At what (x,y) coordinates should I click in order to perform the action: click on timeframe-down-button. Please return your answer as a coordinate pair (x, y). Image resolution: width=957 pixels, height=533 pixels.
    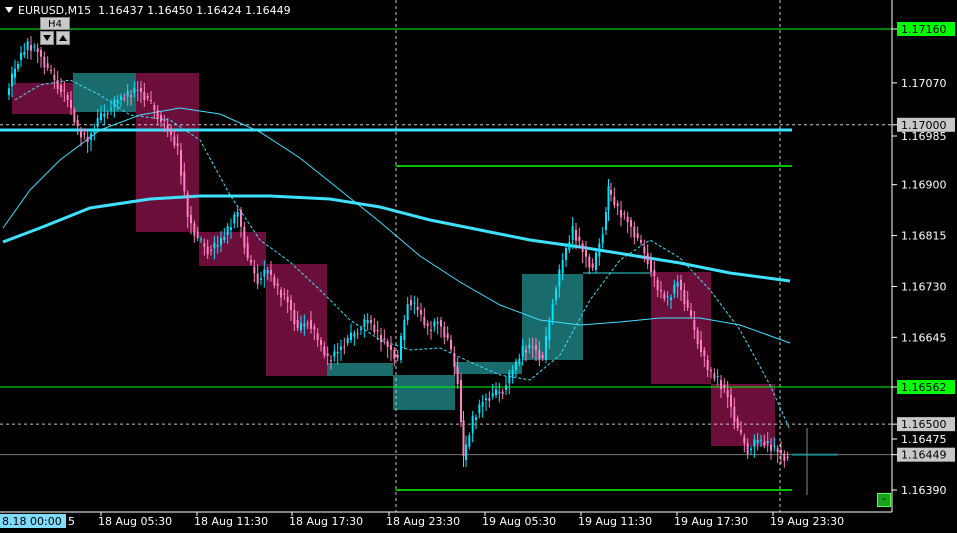
    Looking at the image, I should click on (47, 38).